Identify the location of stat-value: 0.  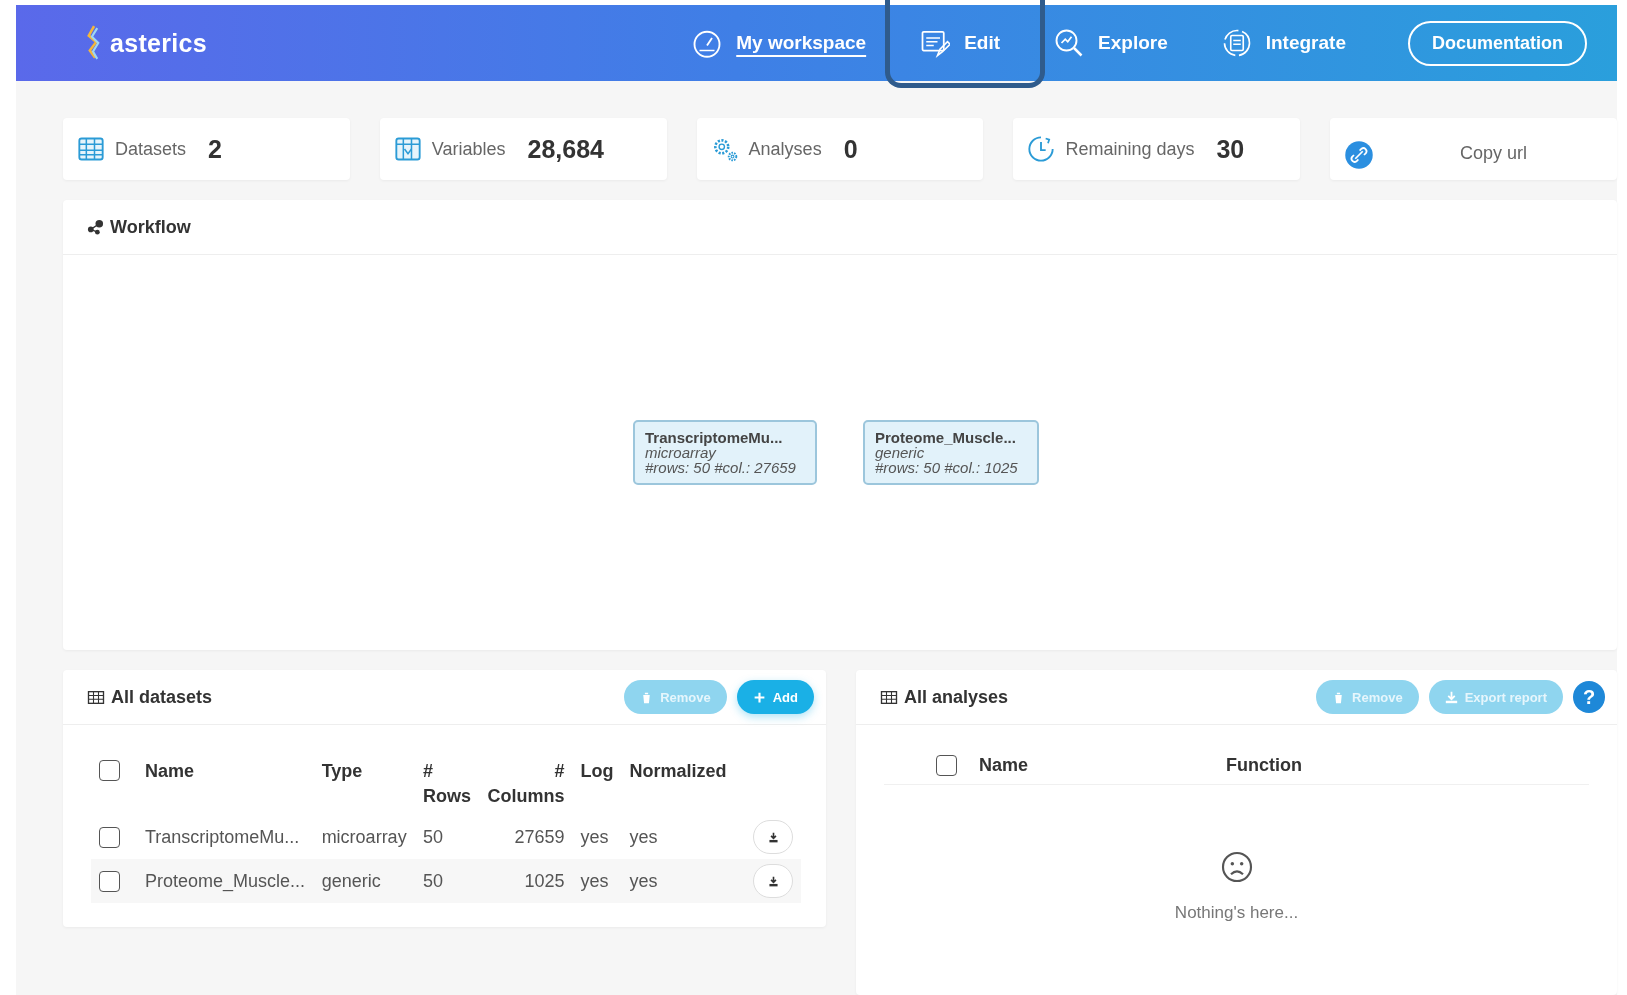
(850, 149).